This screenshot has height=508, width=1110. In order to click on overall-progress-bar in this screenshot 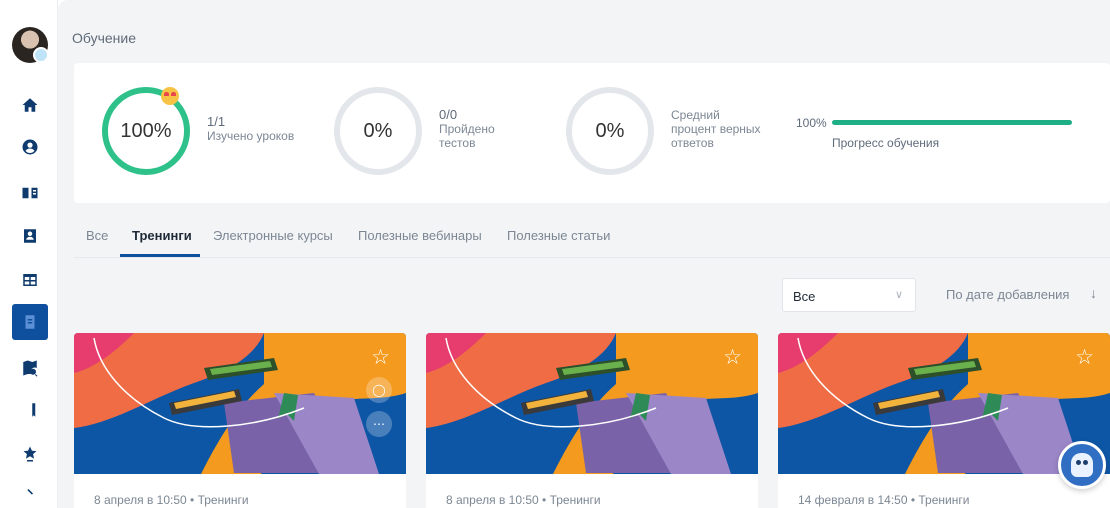, I will do `click(952, 122)`.